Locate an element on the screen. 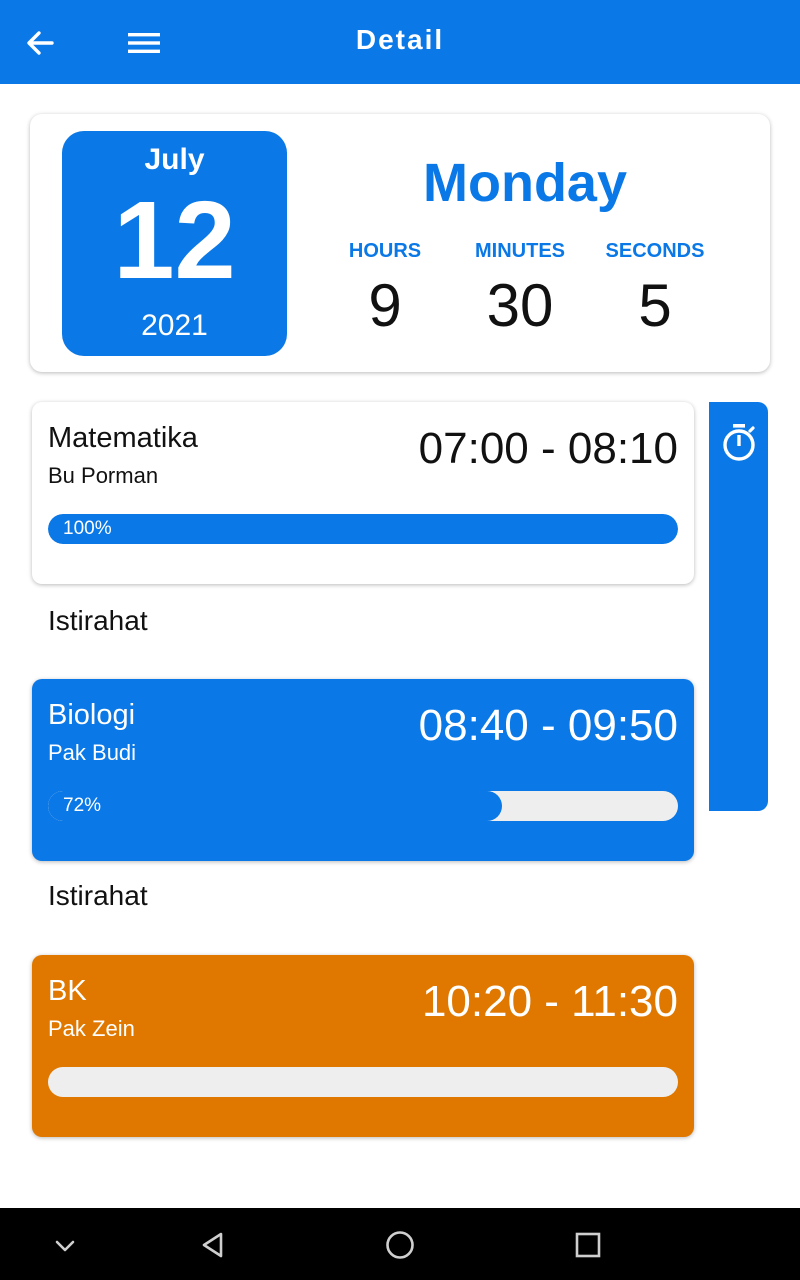 The height and width of the screenshot is (1280, 800). schedule-card: BK Pak Zein 10:20 - 11:30 is located at coordinates (363, 1046).